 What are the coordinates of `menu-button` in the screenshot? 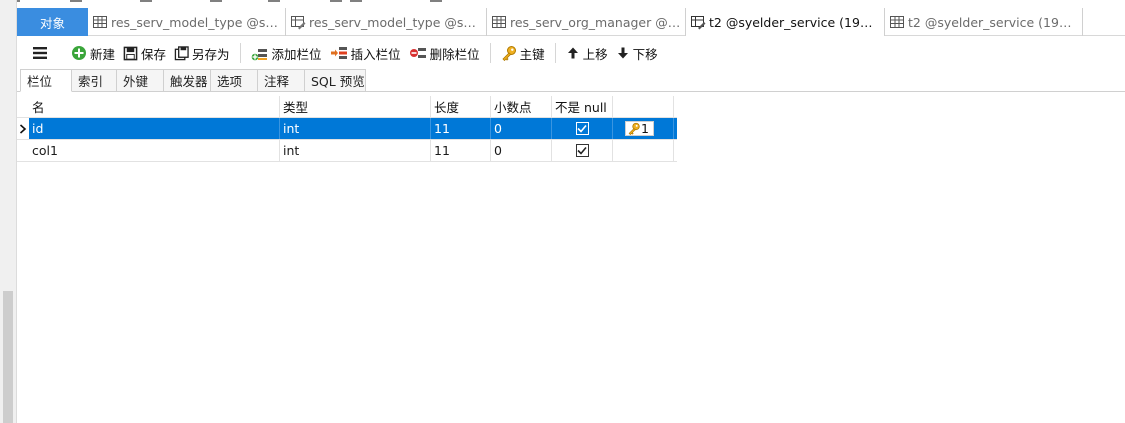 It's located at (40, 53).